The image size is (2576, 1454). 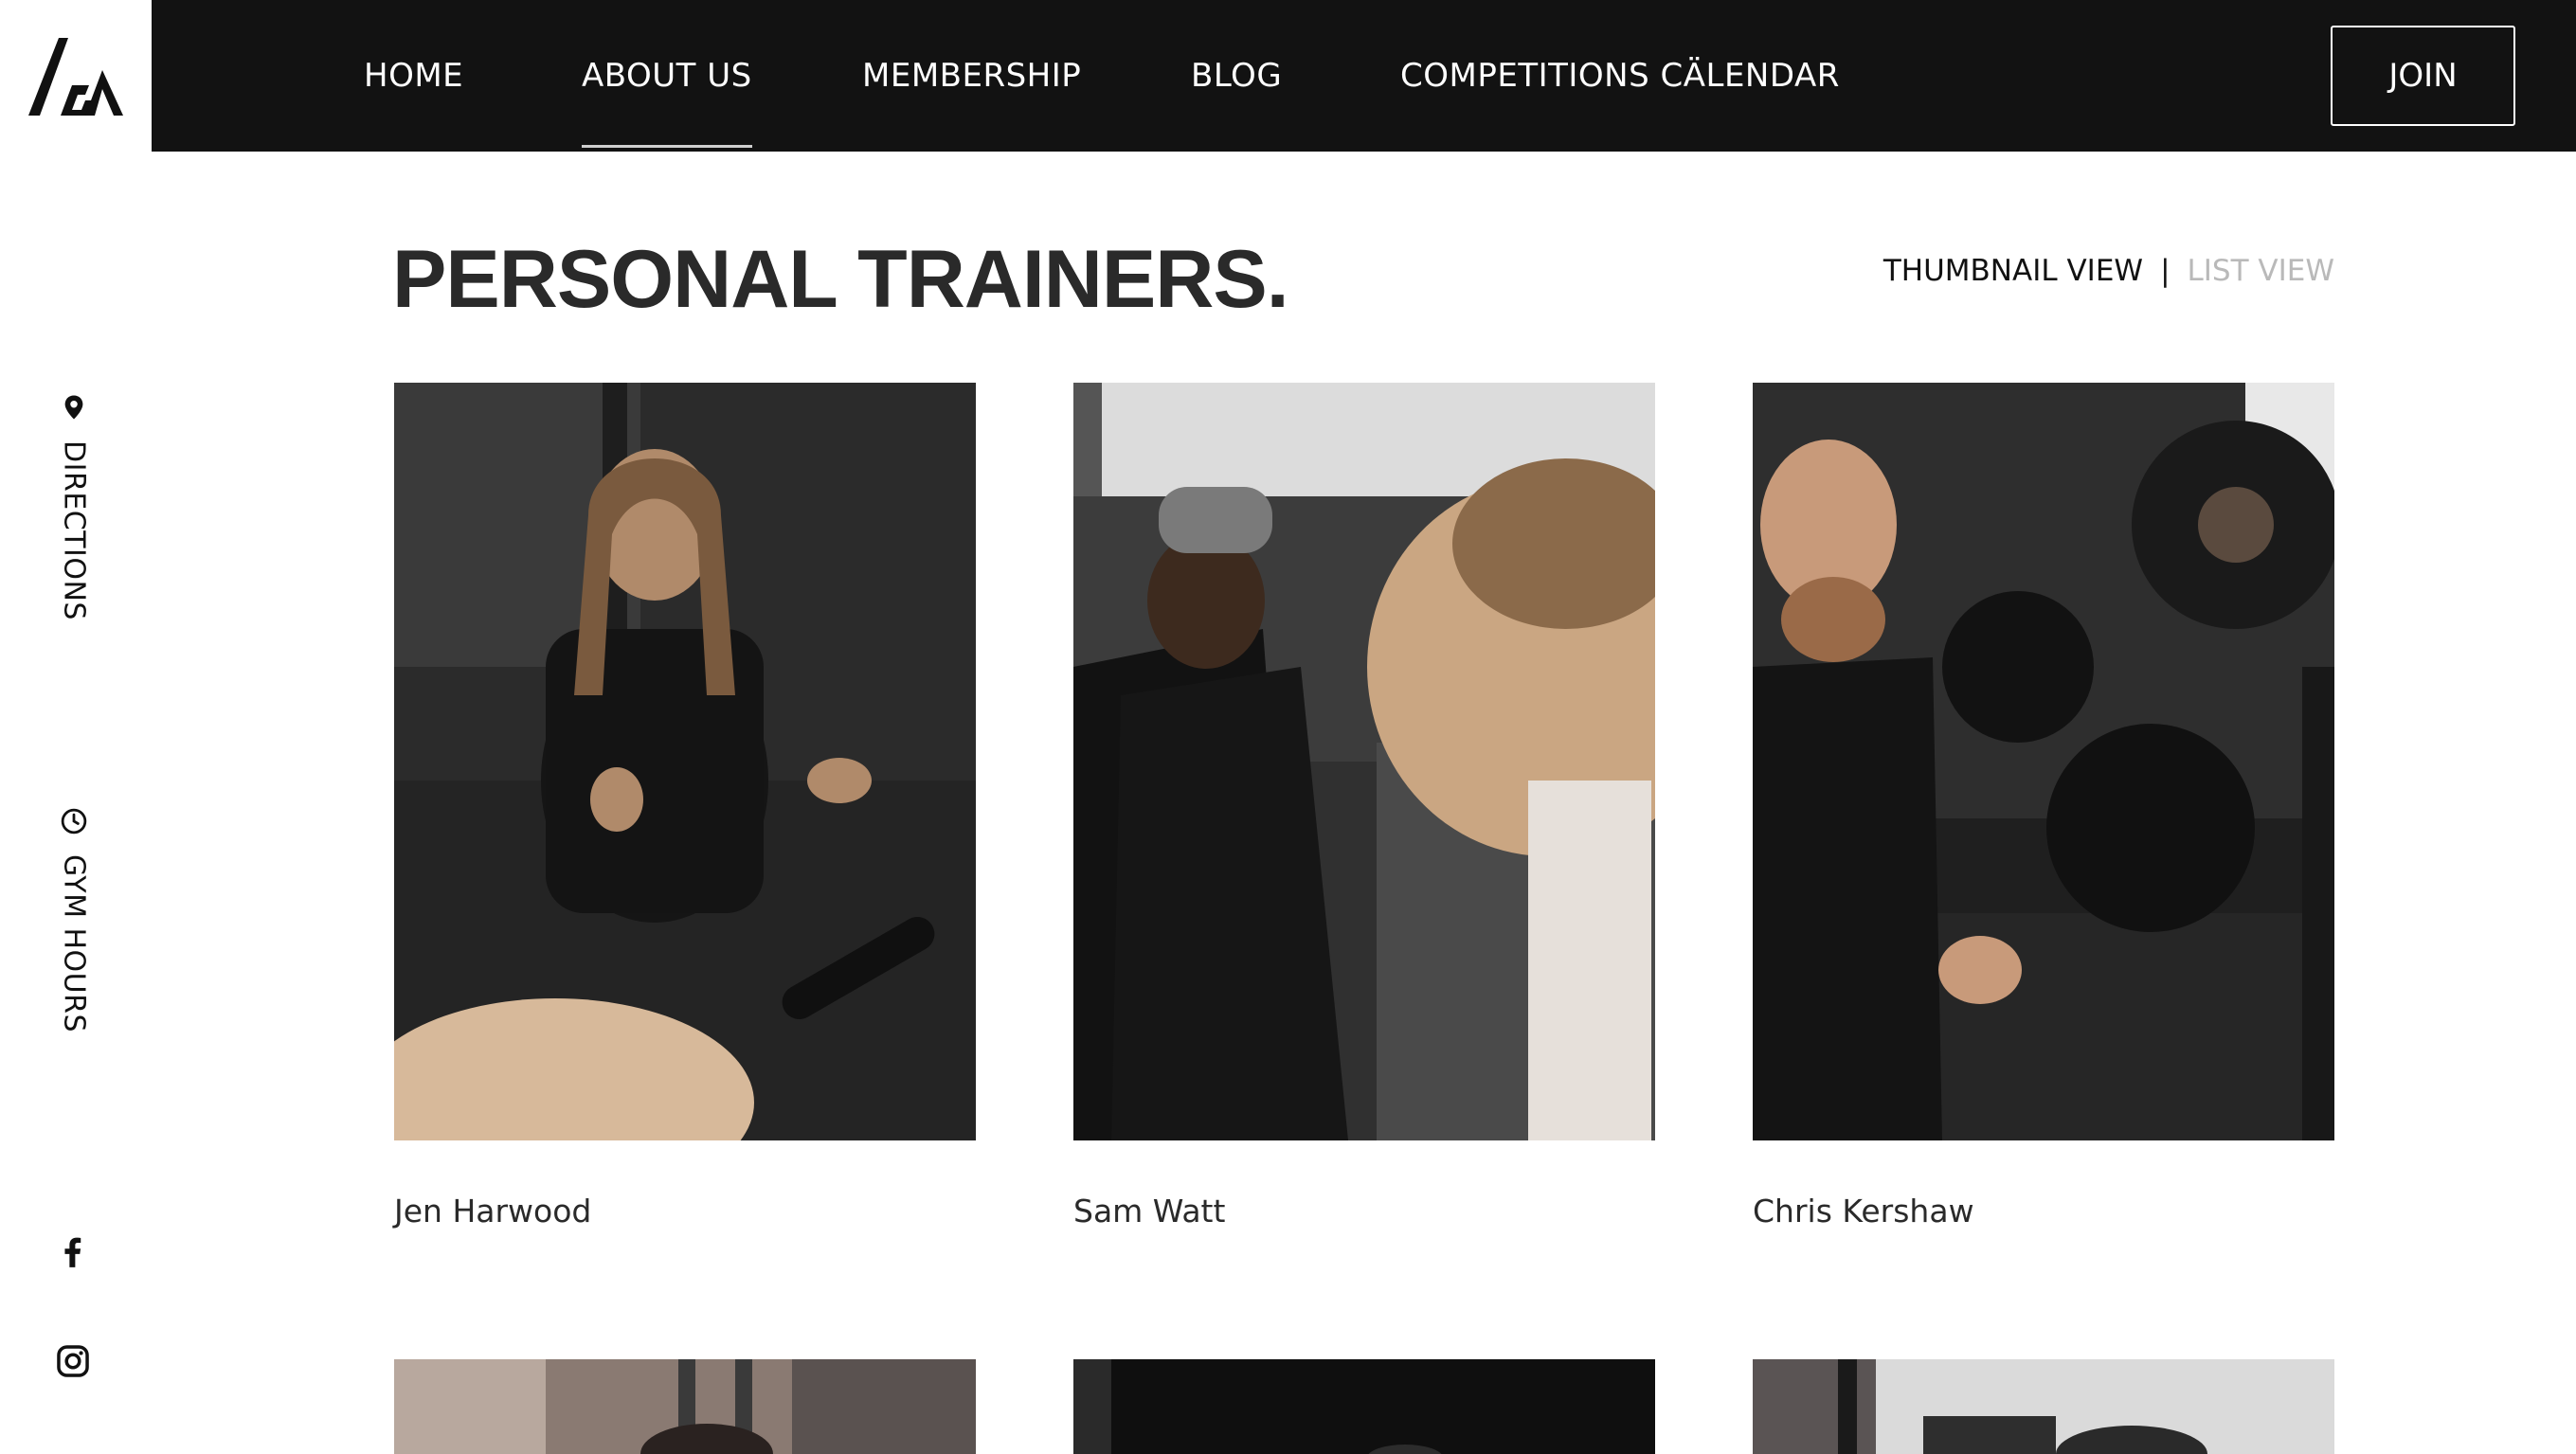 What do you see at coordinates (840, 279) in the screenshot?
I see `page-title: PERSONAL TRAINERS.` at bounding box center [840, 279].